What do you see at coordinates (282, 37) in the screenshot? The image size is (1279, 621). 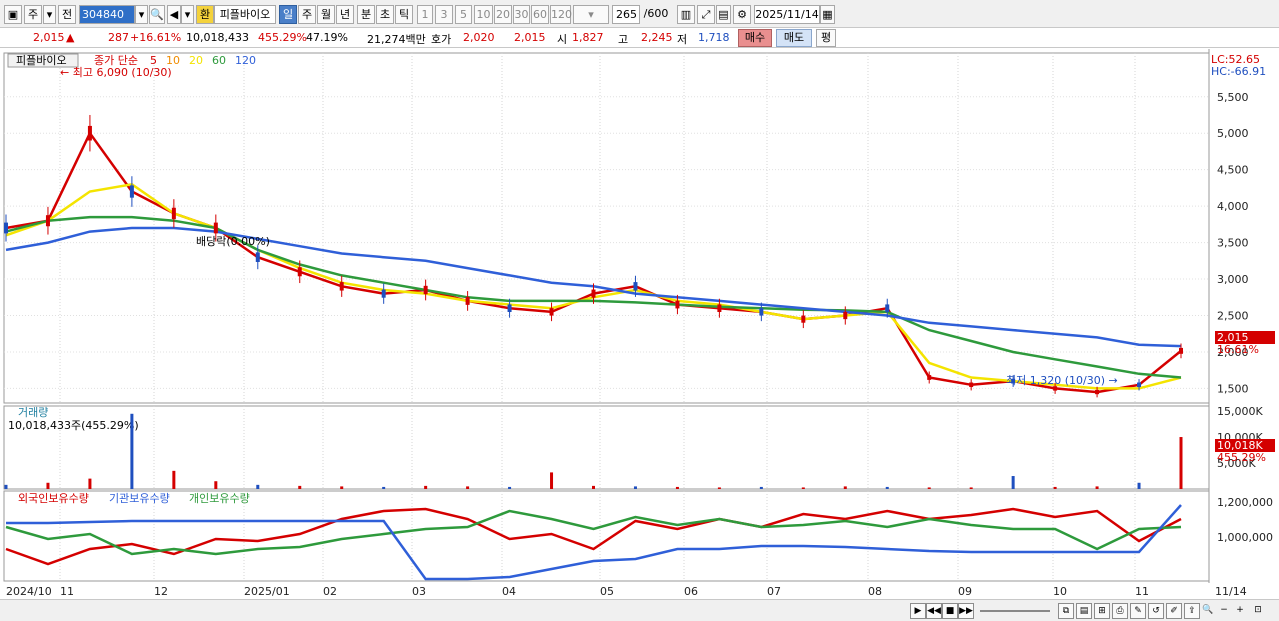 I see `volume-pct: 455.29%` at bounding box center [282, 37].